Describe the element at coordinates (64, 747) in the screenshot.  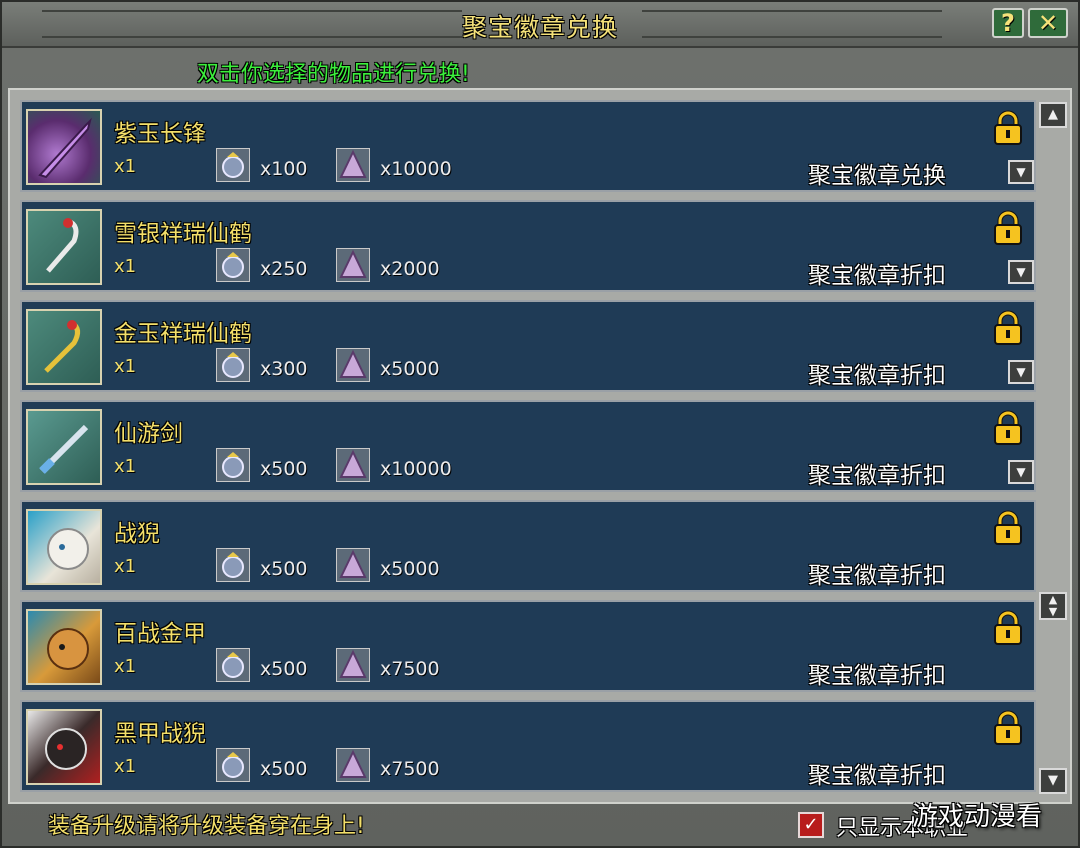
I see `black-beast-icon` at that location.